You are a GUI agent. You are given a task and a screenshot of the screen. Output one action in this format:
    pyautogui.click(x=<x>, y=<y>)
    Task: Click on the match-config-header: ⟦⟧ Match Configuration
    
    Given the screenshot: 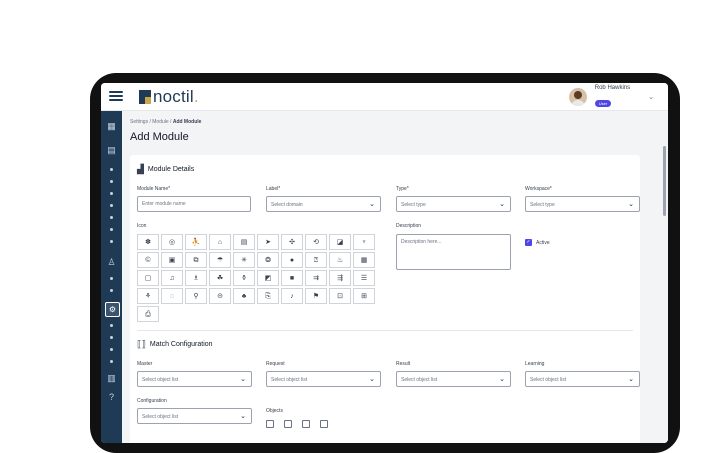 What is the action you would take?
    pyautogui.click(x=175, y=344)
    